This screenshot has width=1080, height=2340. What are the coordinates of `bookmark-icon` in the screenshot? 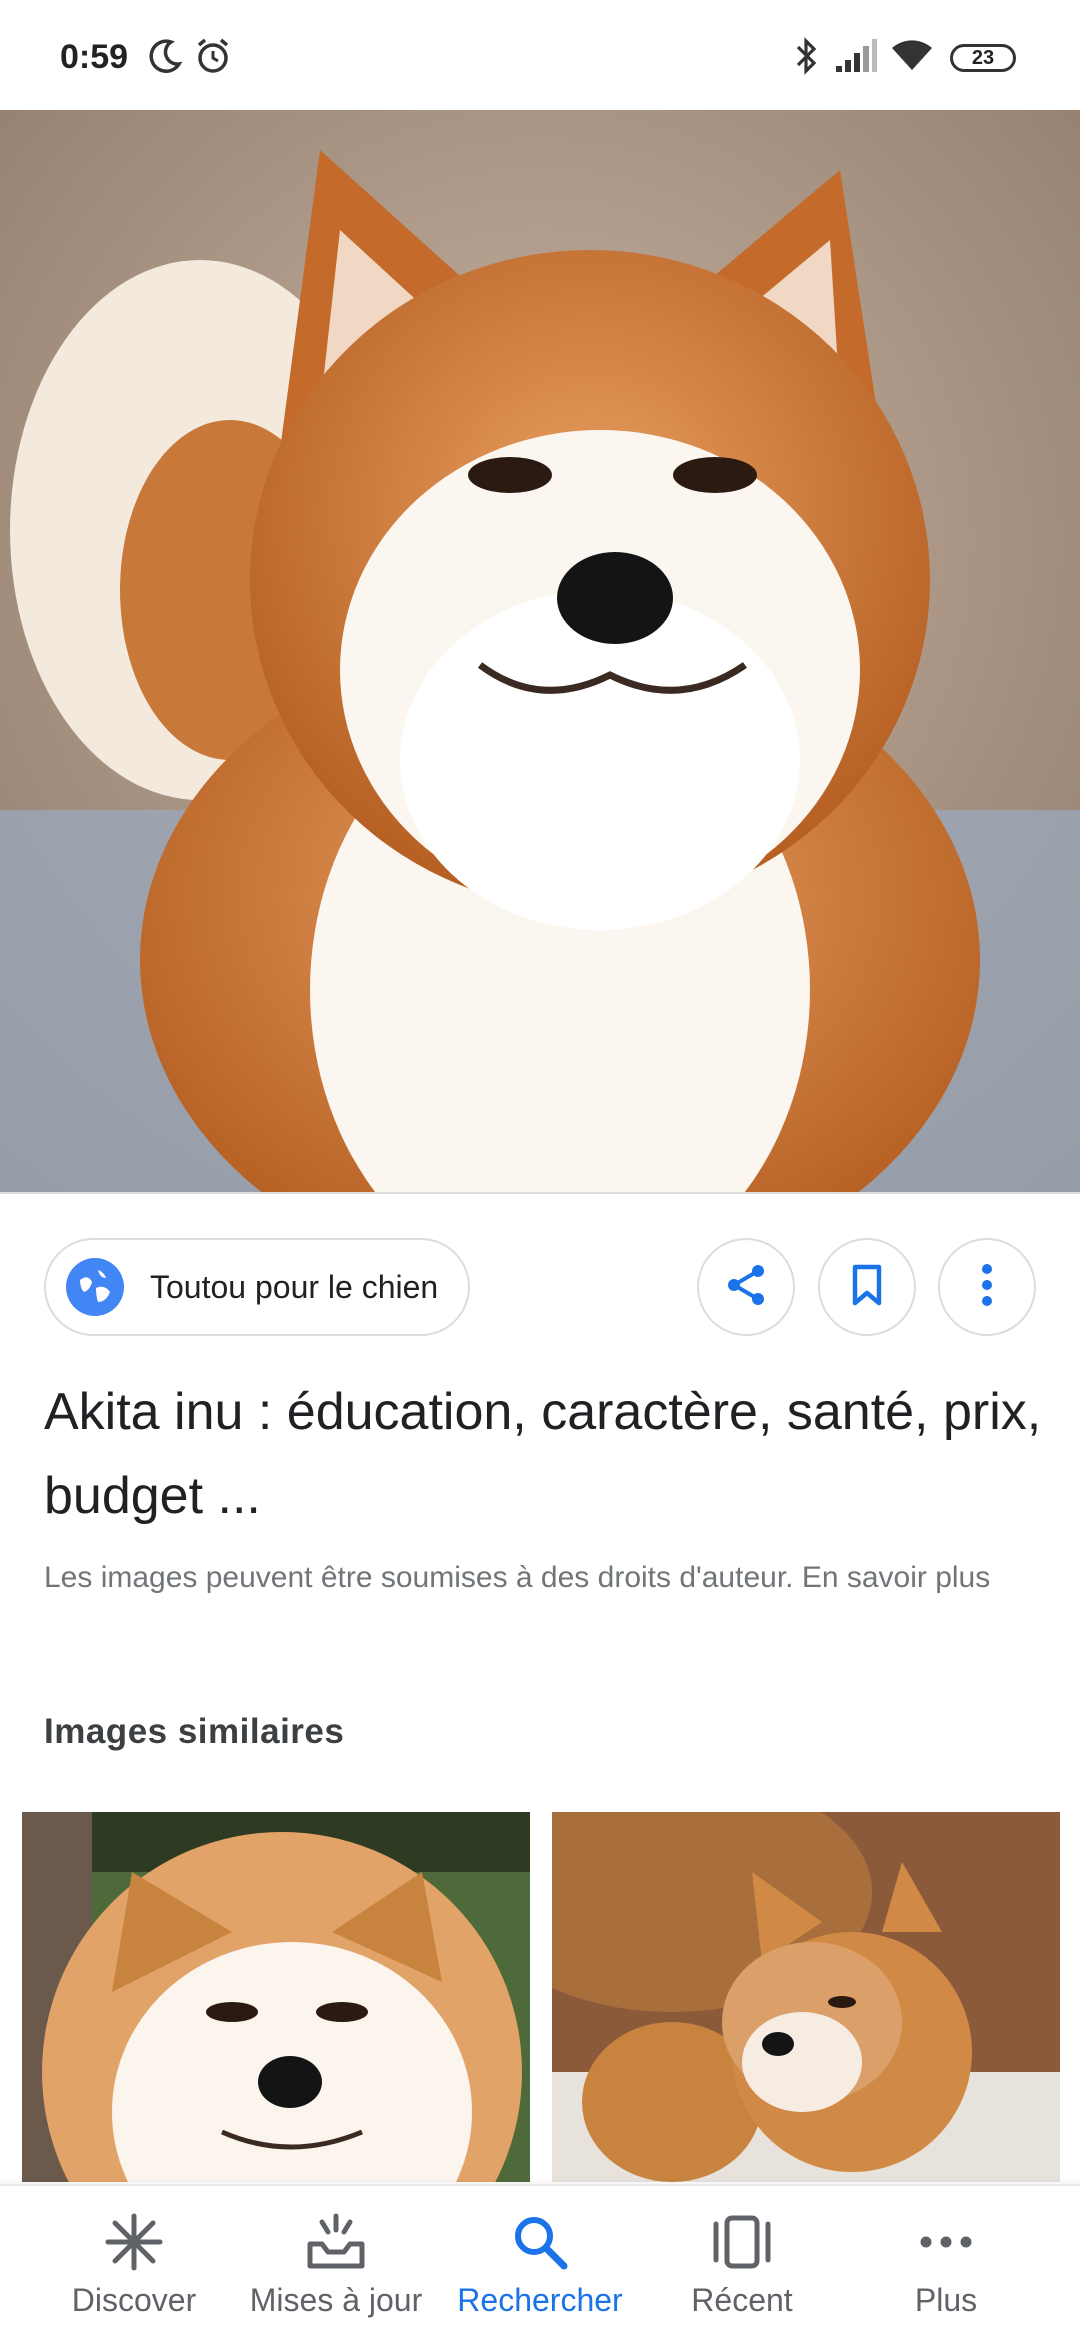 It's located at (867, 1287).